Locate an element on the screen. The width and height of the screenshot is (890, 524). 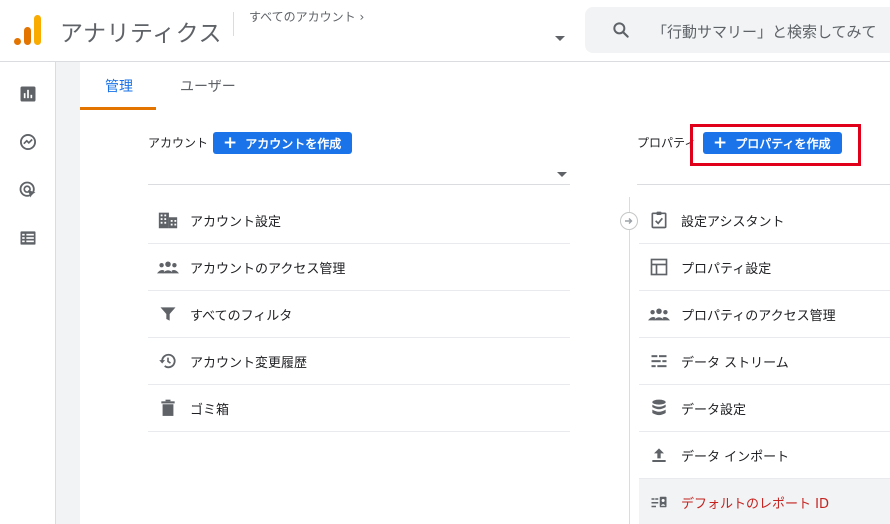
account-settings-item: アカウント設定 is located at coordinates (359, 220).